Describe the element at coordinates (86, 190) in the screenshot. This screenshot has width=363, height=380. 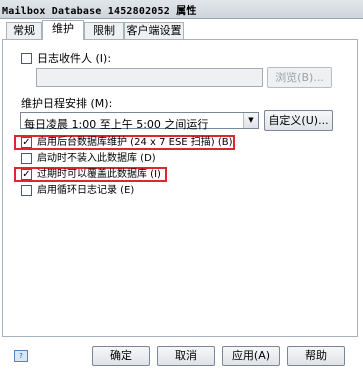
I see `circular-logging-label: 启用循环日志记录 (E)` at that location.